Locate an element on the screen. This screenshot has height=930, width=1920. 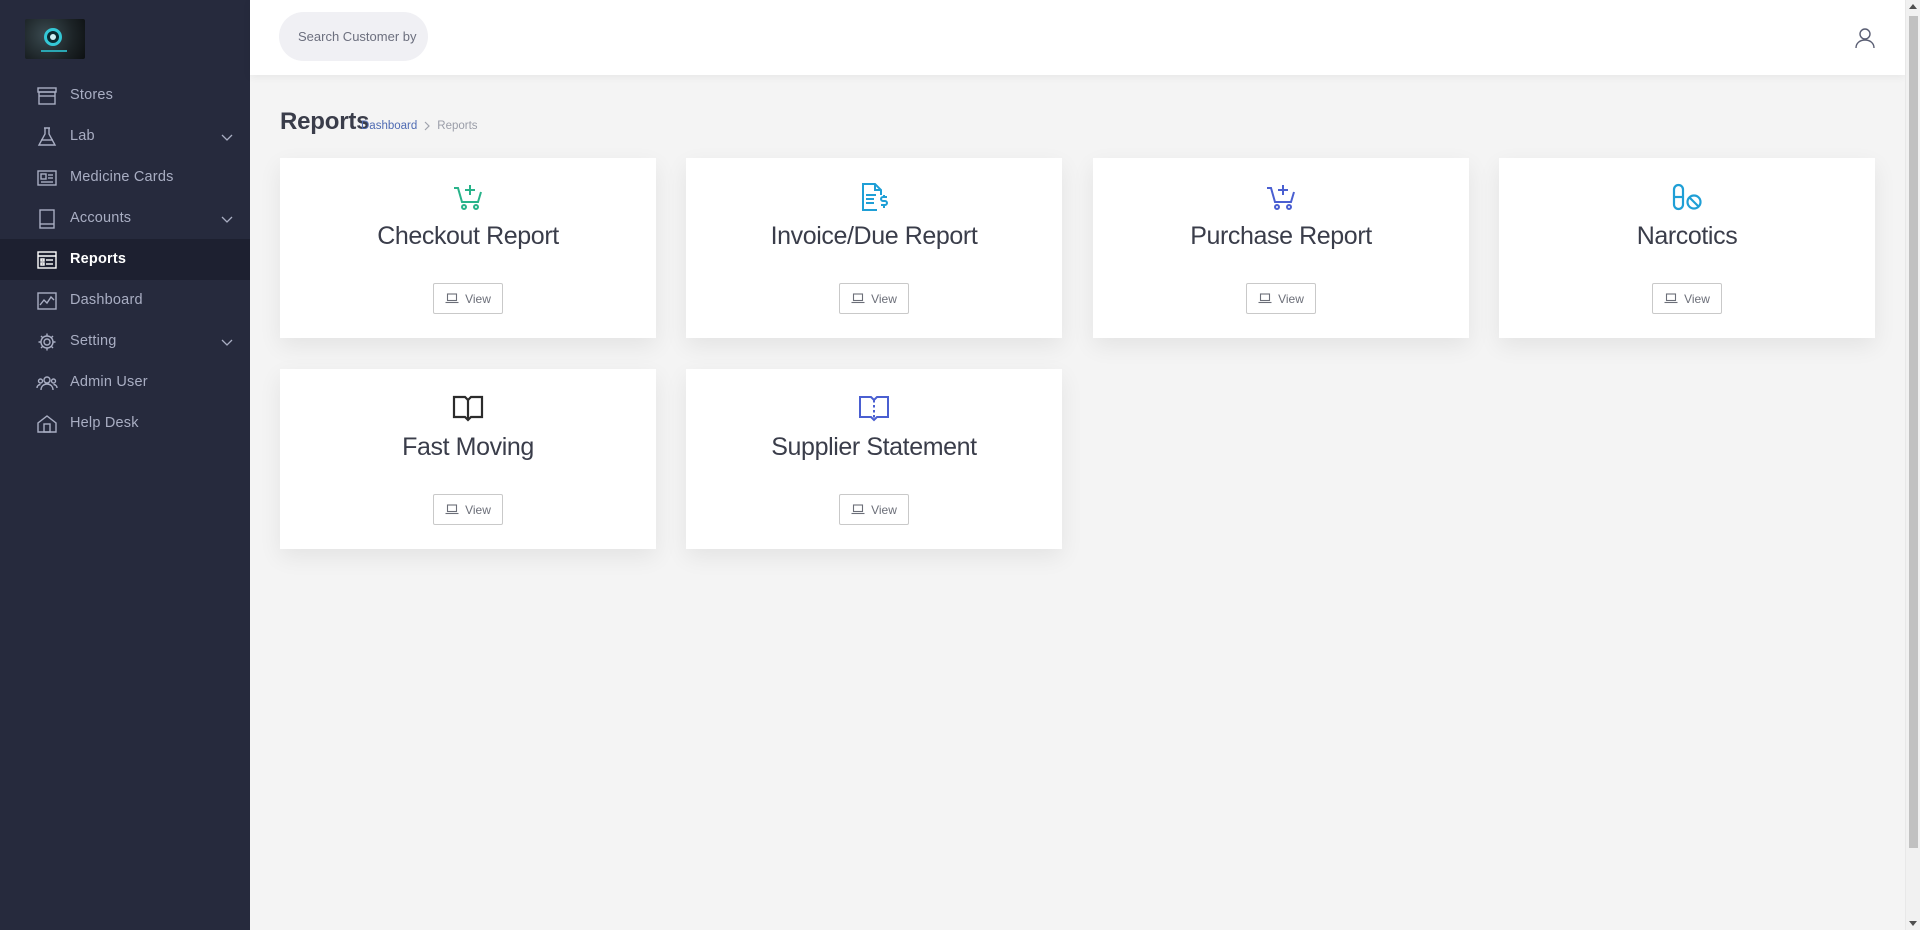
help-desk-icon is located at coordinates (47, 424).